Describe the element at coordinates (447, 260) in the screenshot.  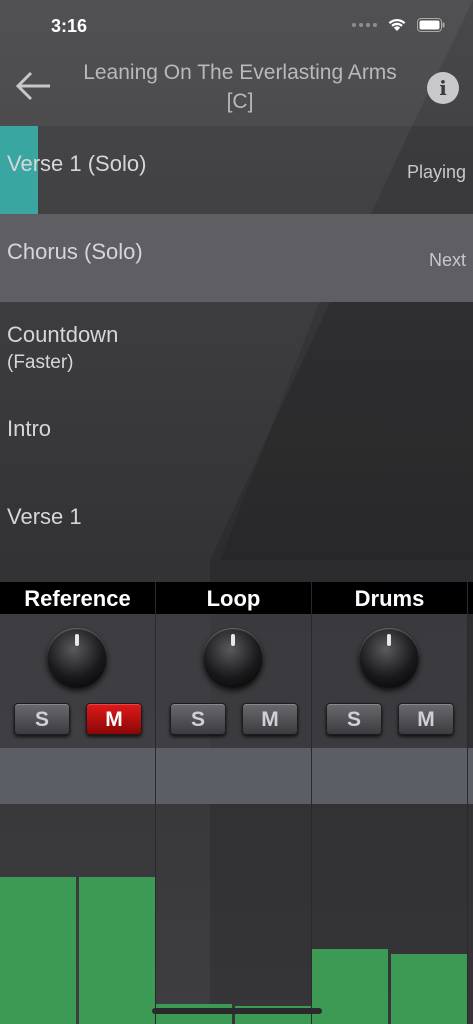
I see `section-state: Next` at that location.